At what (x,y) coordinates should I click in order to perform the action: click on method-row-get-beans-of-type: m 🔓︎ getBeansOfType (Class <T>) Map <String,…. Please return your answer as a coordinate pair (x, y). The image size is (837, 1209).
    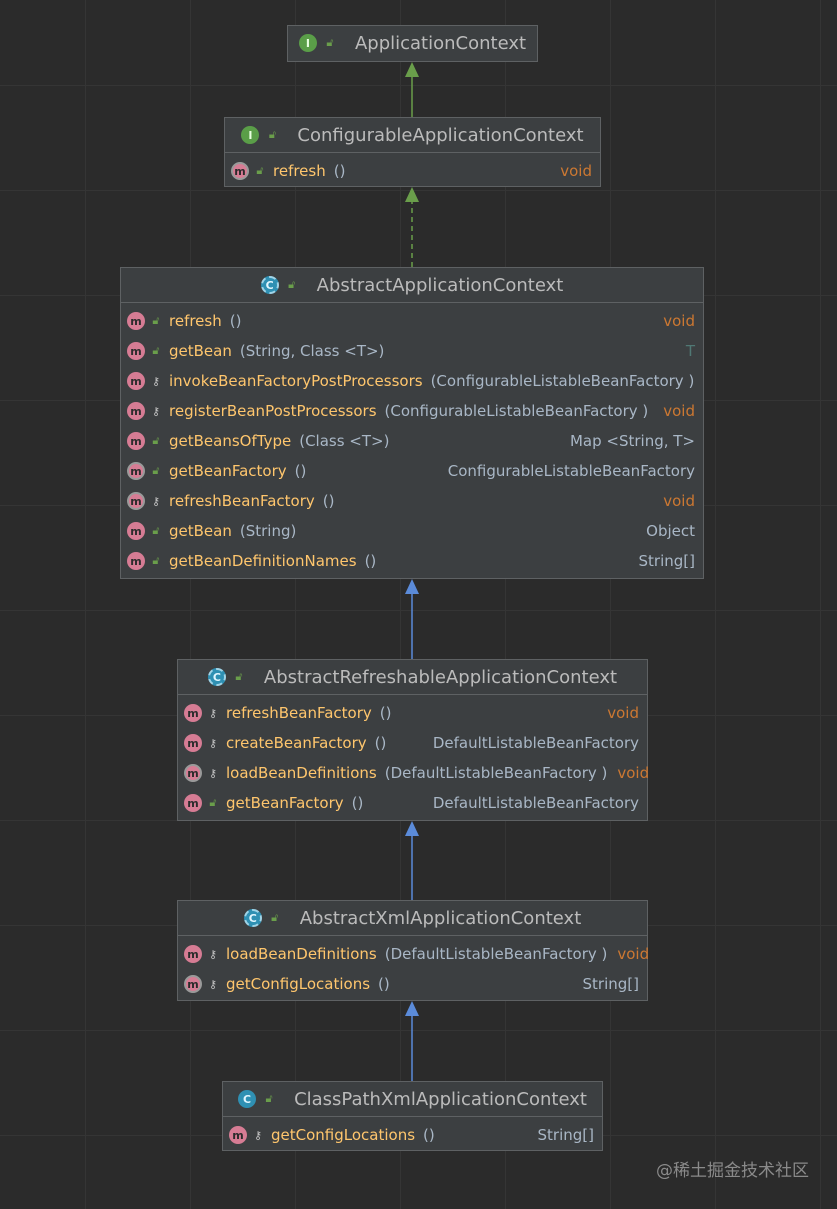
    Looking at the image, I should click on (412, 441).